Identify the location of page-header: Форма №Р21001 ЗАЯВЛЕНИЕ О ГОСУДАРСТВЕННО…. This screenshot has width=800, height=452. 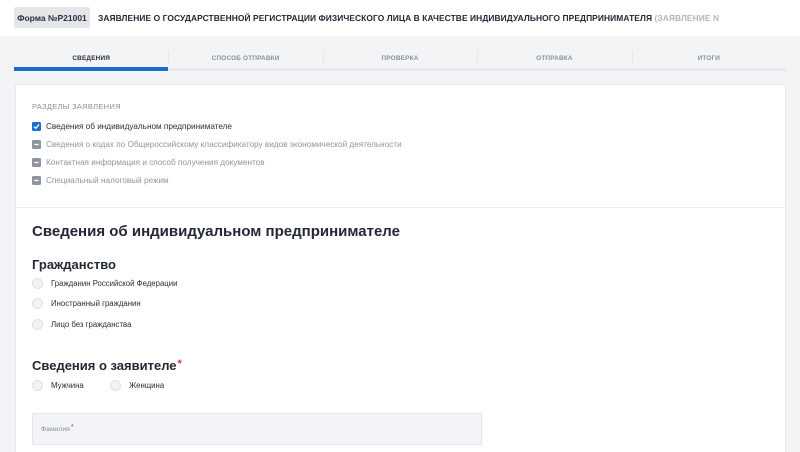
(400, 18).